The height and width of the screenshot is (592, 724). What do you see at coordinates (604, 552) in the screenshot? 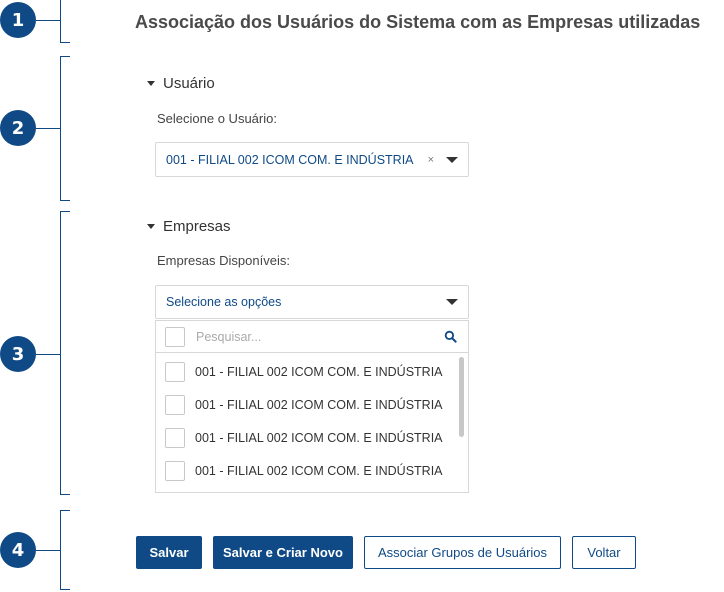
I see `back-button: Voltar` at bounding box center [604, 552].